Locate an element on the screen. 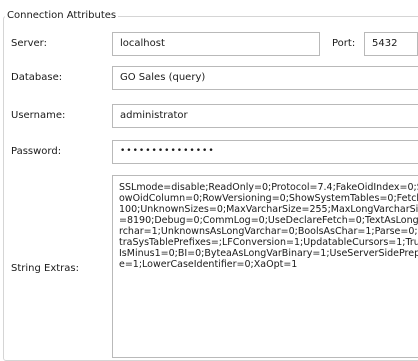 Image resolution: width=418 pixels, height=361 pixels. username-field: administrator is located at coordinates (265, 116).